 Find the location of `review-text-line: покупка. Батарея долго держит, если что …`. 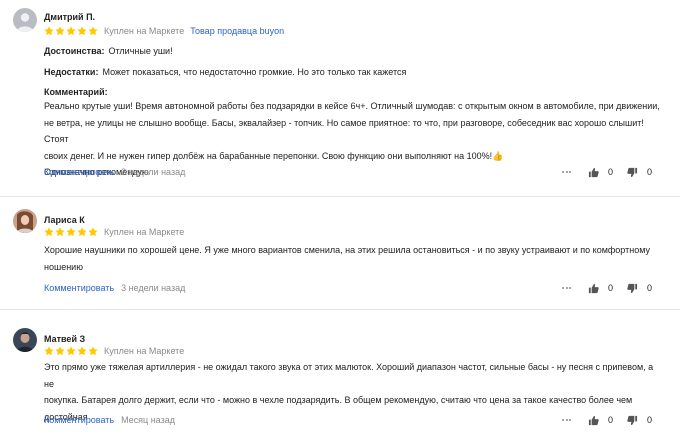

review-text-line: покупка. Батарея долго держит, если что … is located at coordinates (338, 400).